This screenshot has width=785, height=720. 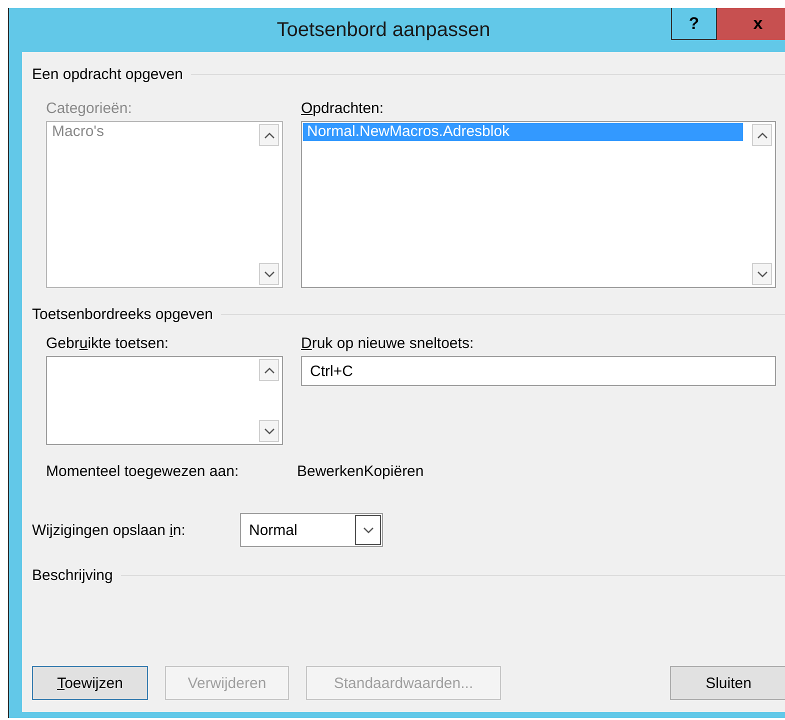 What do you see at coordinates (523, 132) in the screenshot?
I see `list-item: Normal.NewMacros.Adresblok` at bounding box center [523, 132].